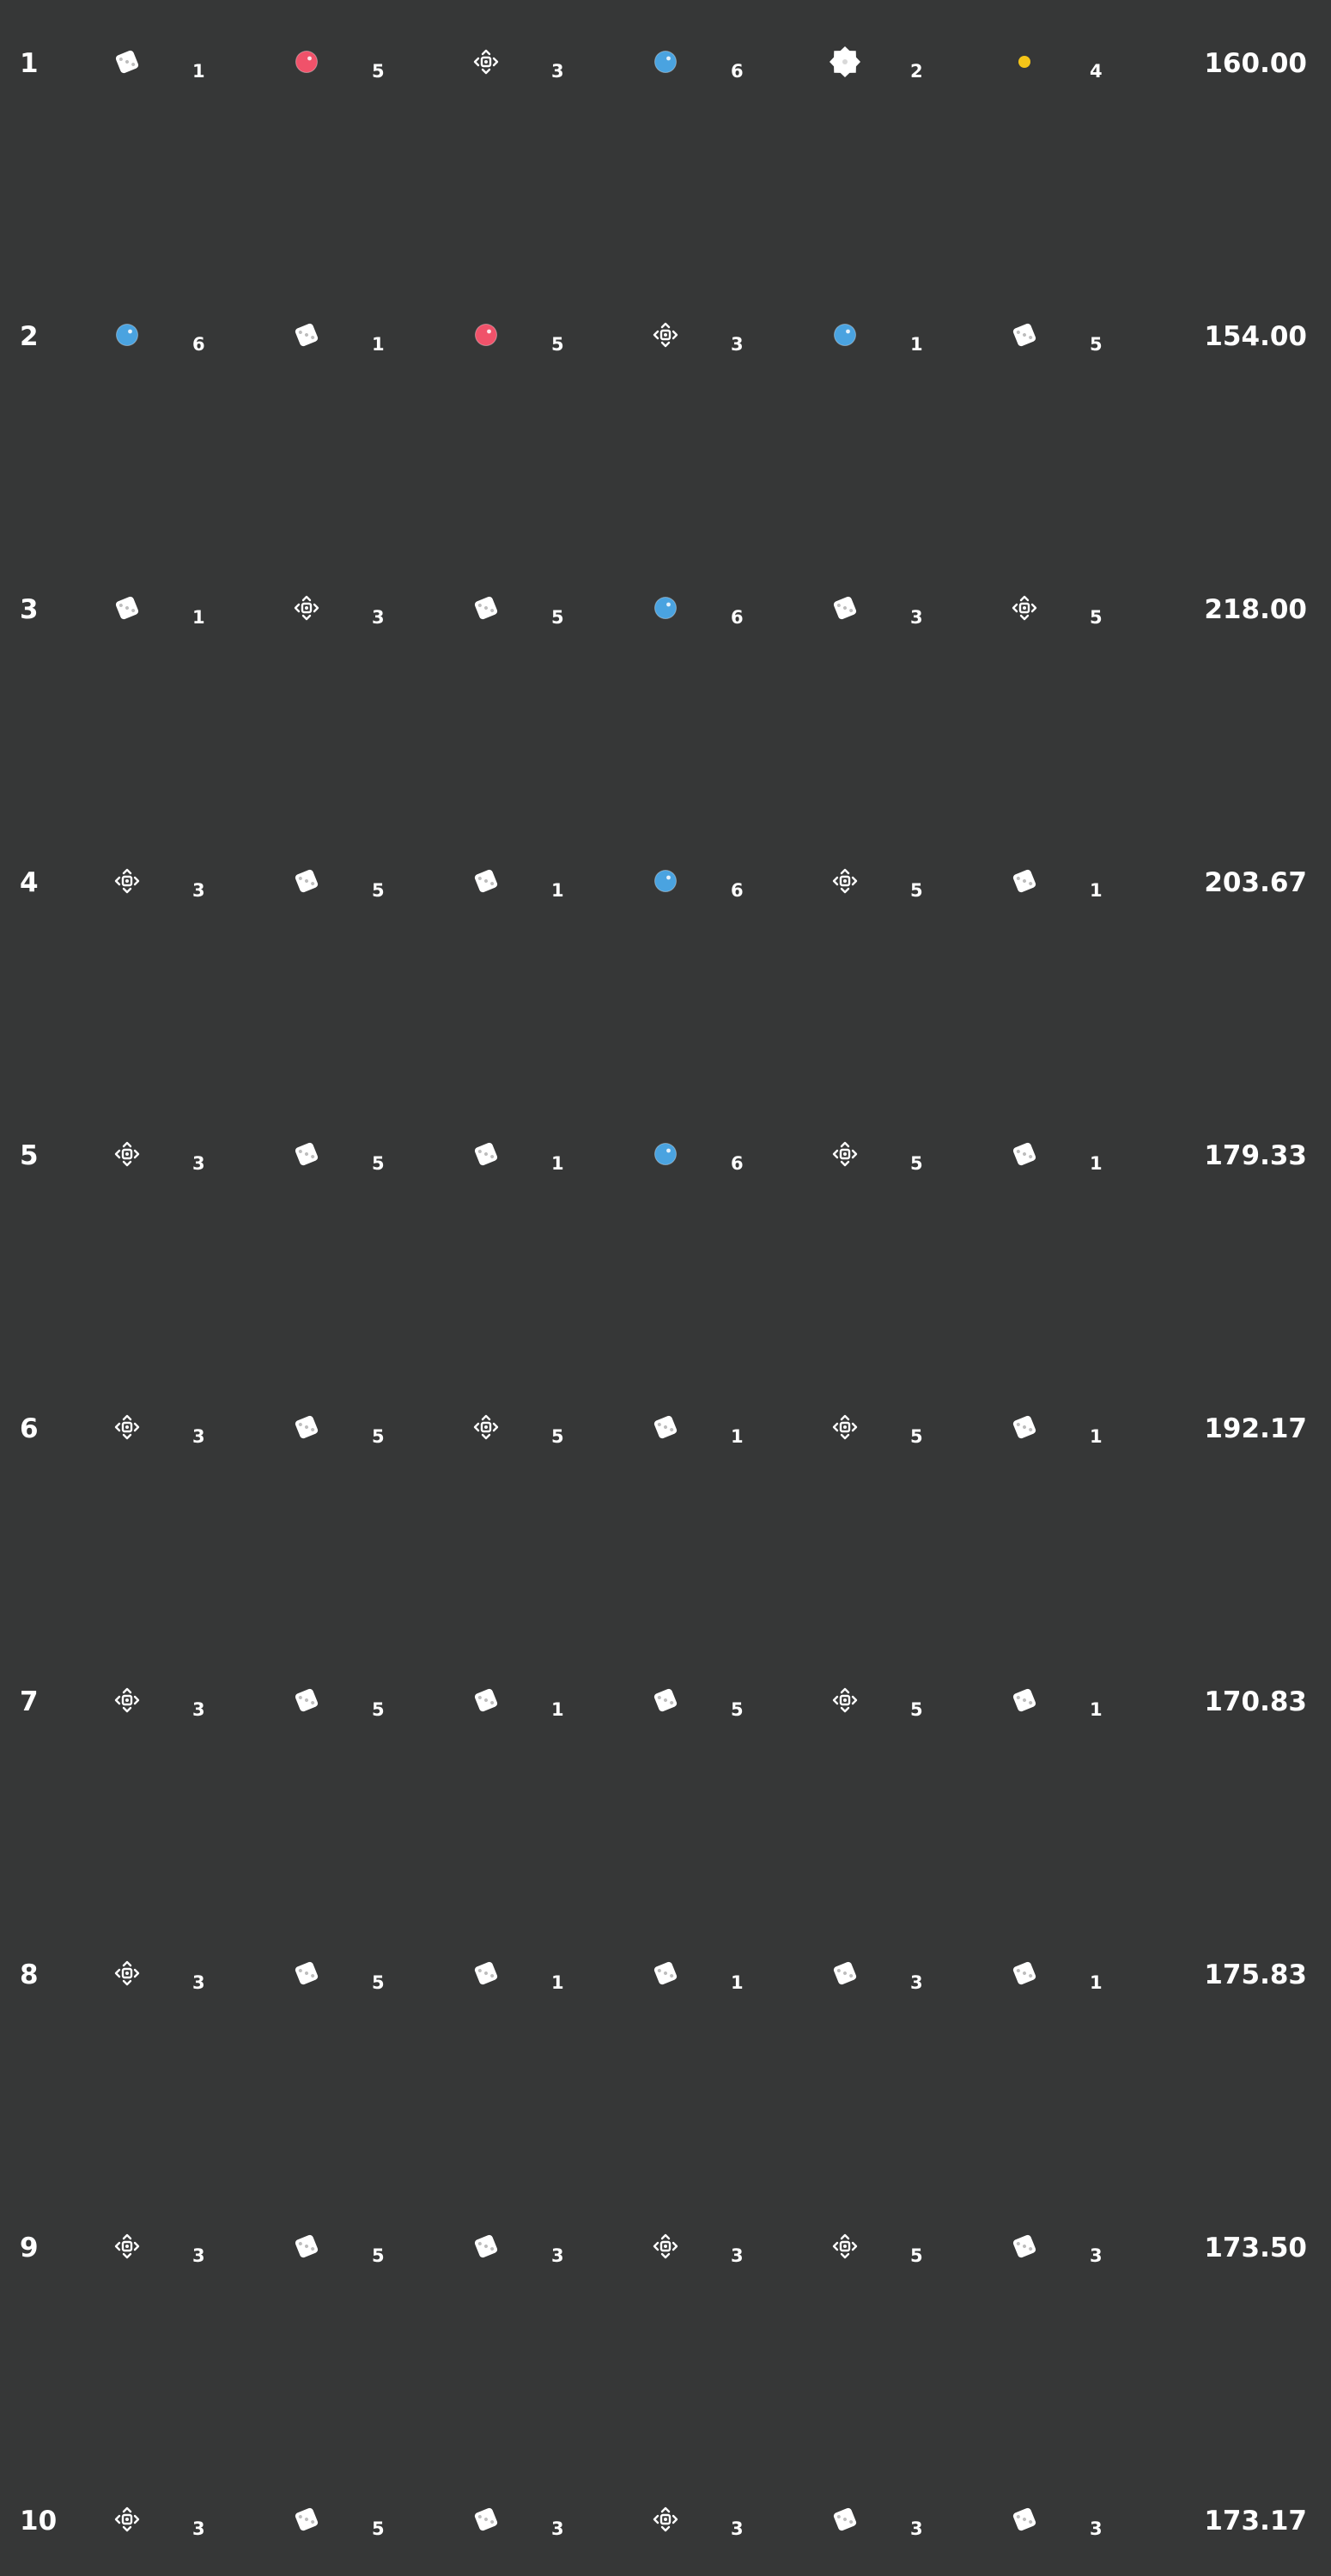 This screenshot has width=1331, height=2576. What do you see at coordinates (1255, 64) in the screenshot?
I see `row-score: 160.00` at bounding box center [1255, 64].